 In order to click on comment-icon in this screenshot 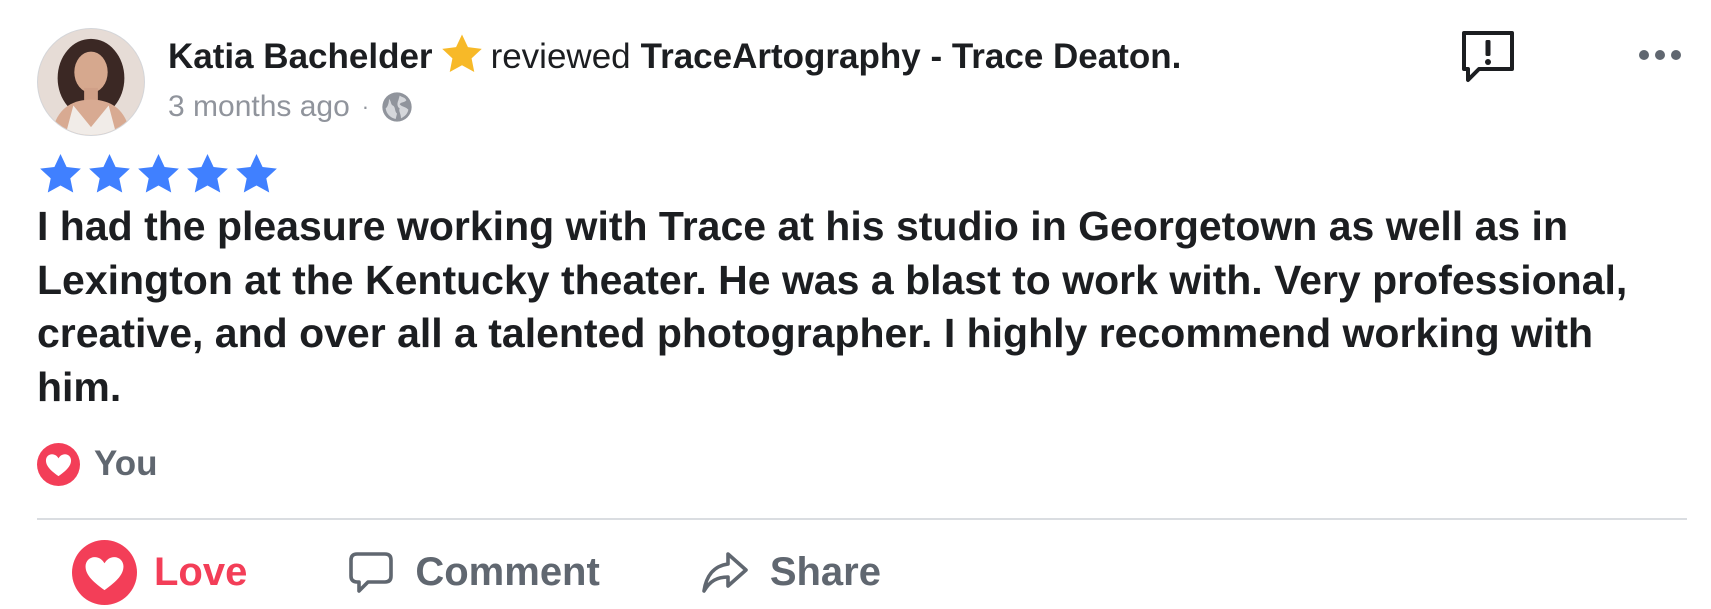, I will do `click(371, 572)`.